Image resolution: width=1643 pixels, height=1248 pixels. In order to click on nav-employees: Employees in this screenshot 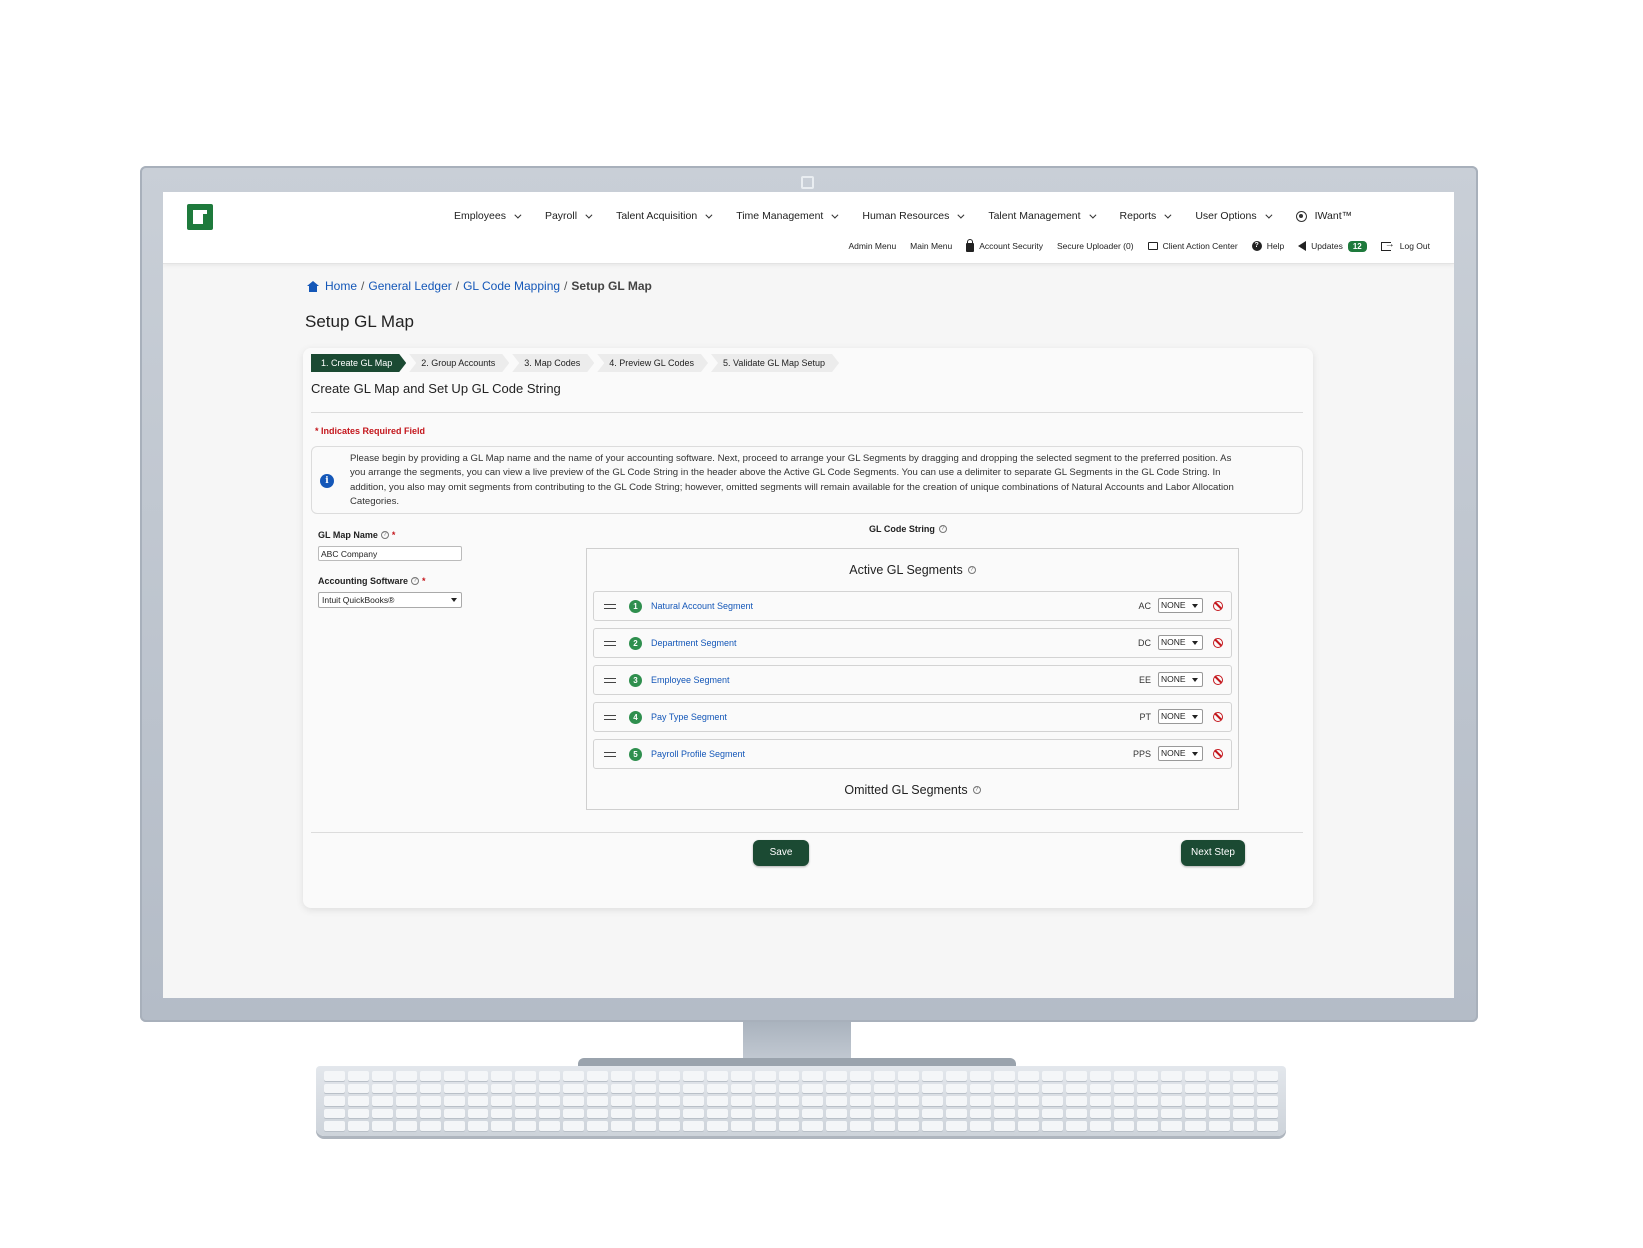, I will do `click(486, 216)`.